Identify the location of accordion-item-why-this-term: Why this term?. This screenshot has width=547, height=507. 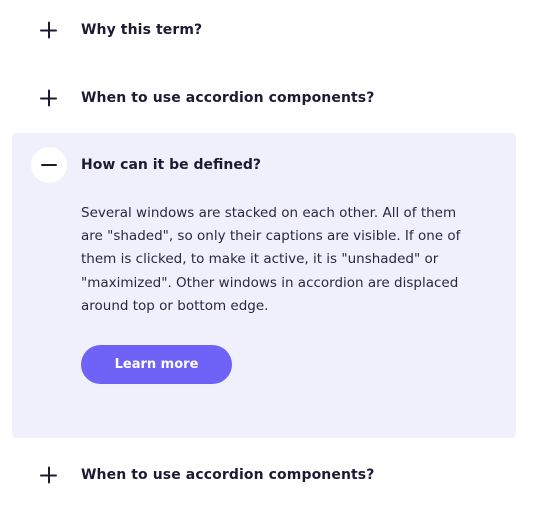
(273, 30).